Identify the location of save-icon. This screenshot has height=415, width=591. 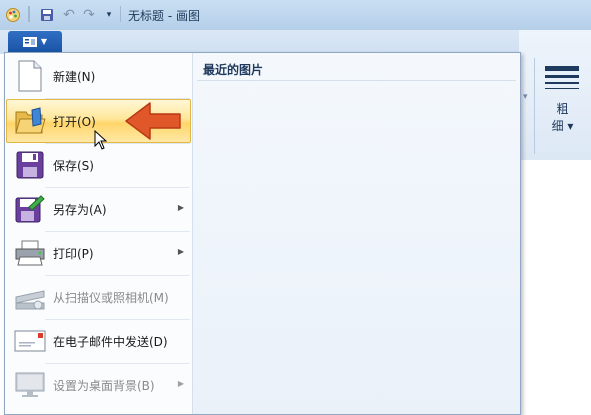
(30, 165).